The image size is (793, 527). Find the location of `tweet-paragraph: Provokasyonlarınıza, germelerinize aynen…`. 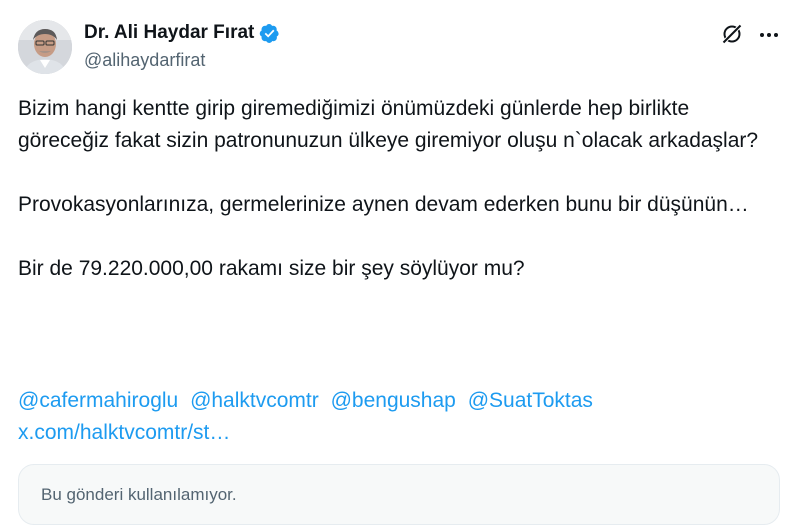

tweet-paragraph: Provokasyonlarınıza, germelerinize aynen… is located at coordinates (383, 204).